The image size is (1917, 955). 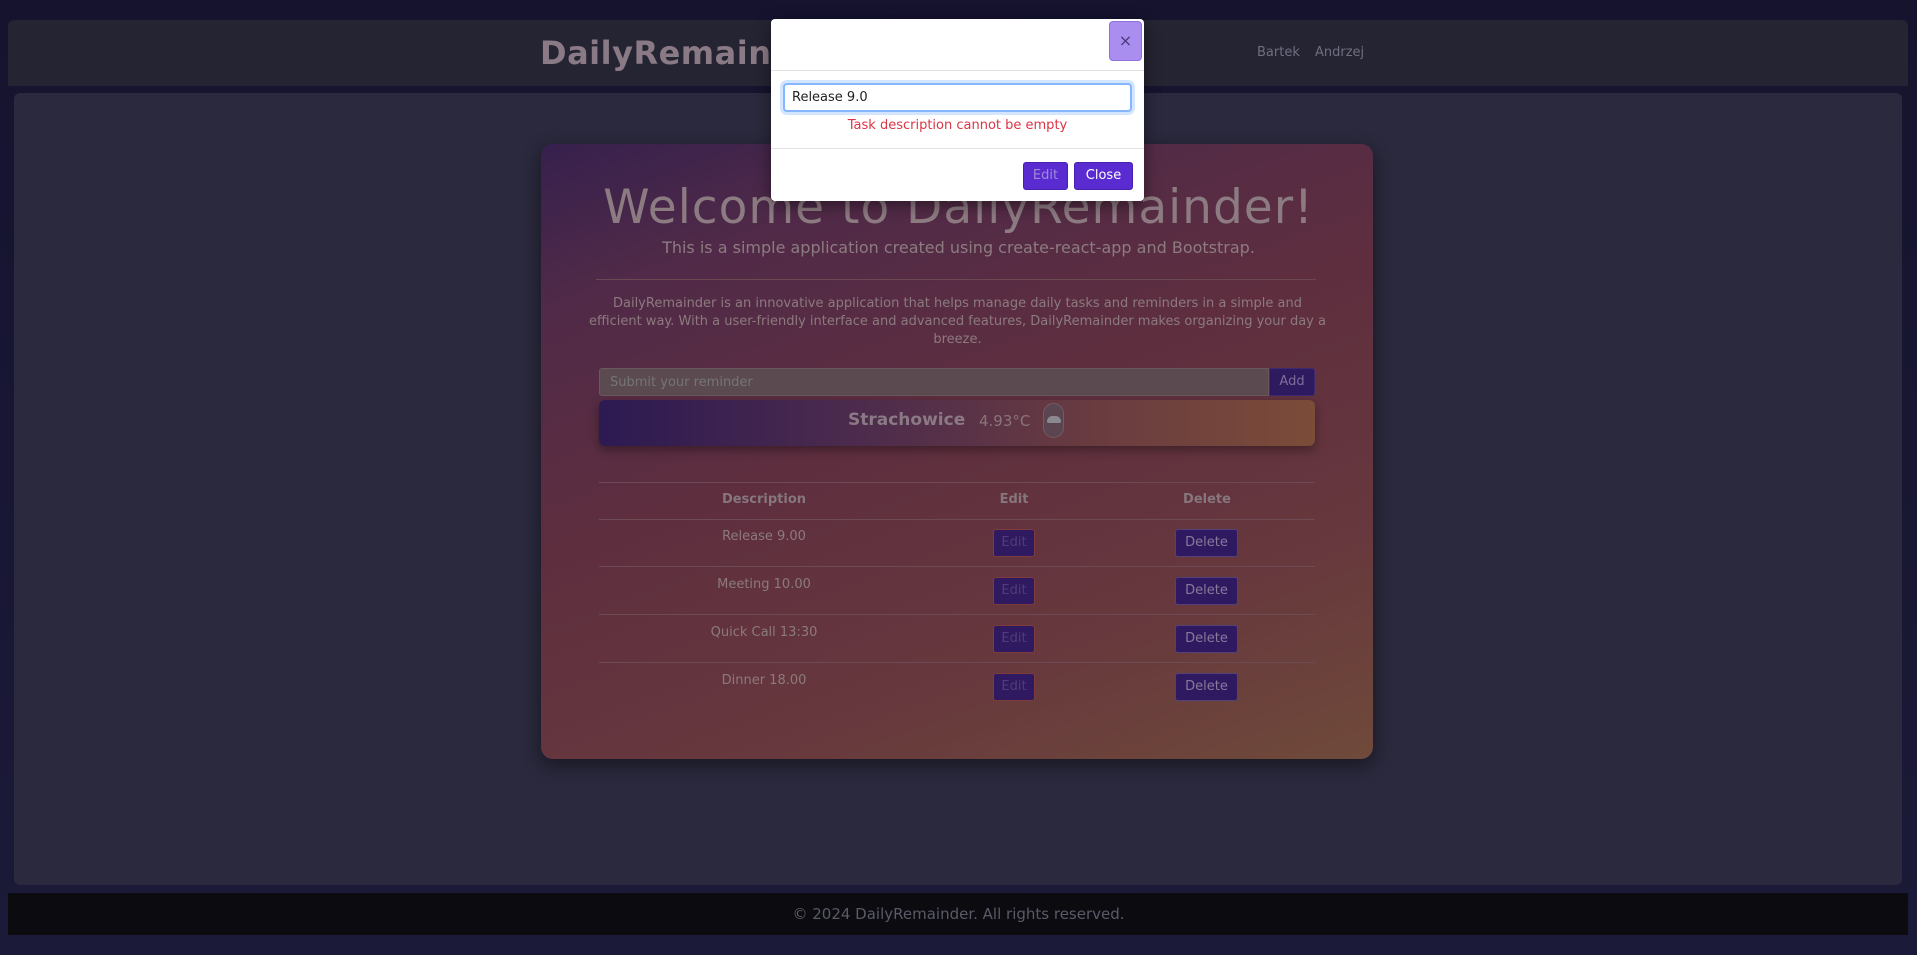 What do you see at coordinates (1103, 176) in the screenshot?
I see `modal-close-button: Close` at bounding box center [1103, 176].